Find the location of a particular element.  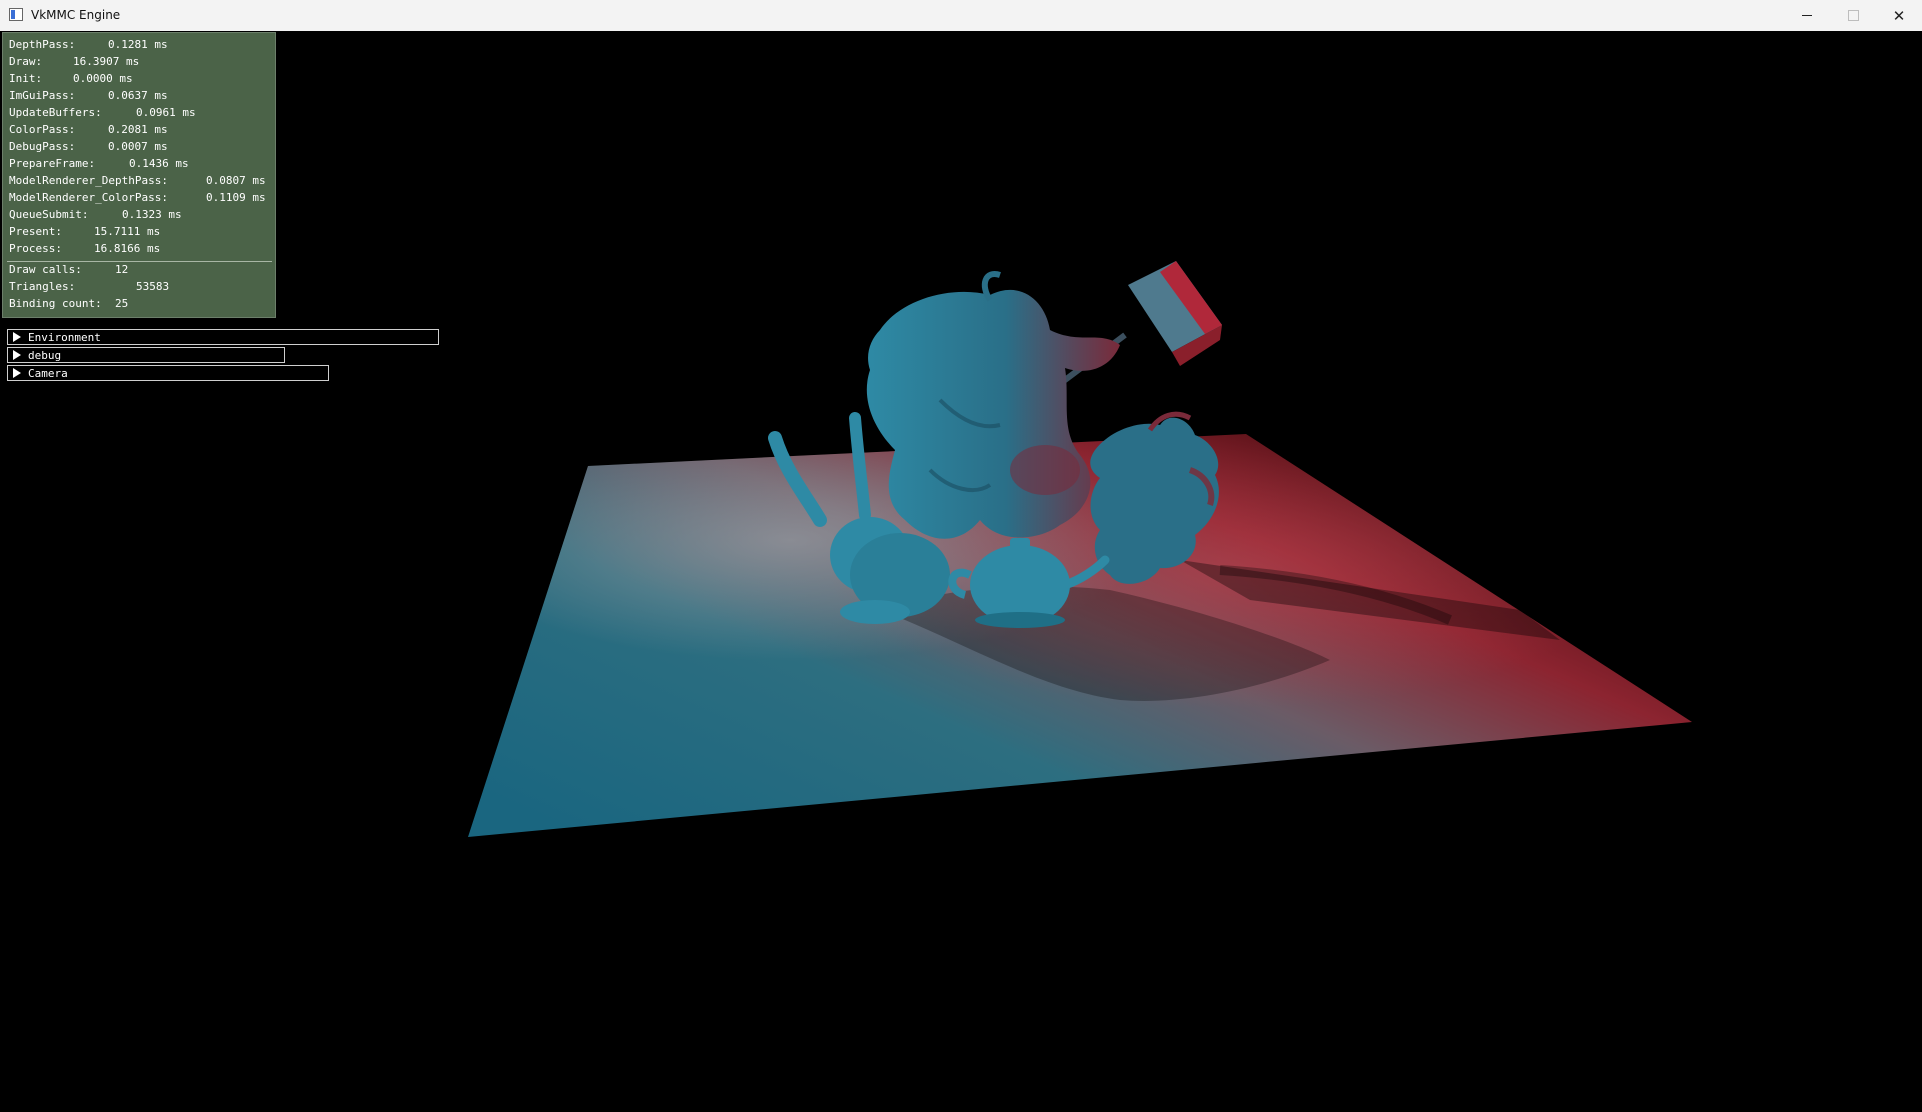

title-bar: VkMMC Engine ✕ is located at coordinates (961, 16).